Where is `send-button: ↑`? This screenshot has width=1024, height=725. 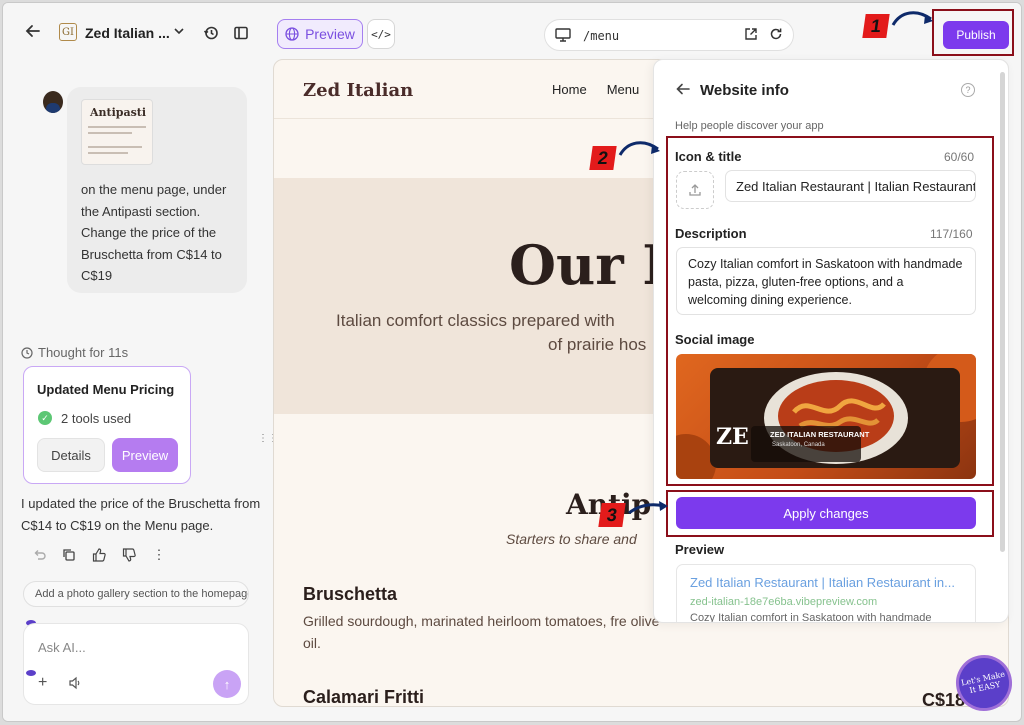
send-button: ↑ is located at coordinates (227, 684).